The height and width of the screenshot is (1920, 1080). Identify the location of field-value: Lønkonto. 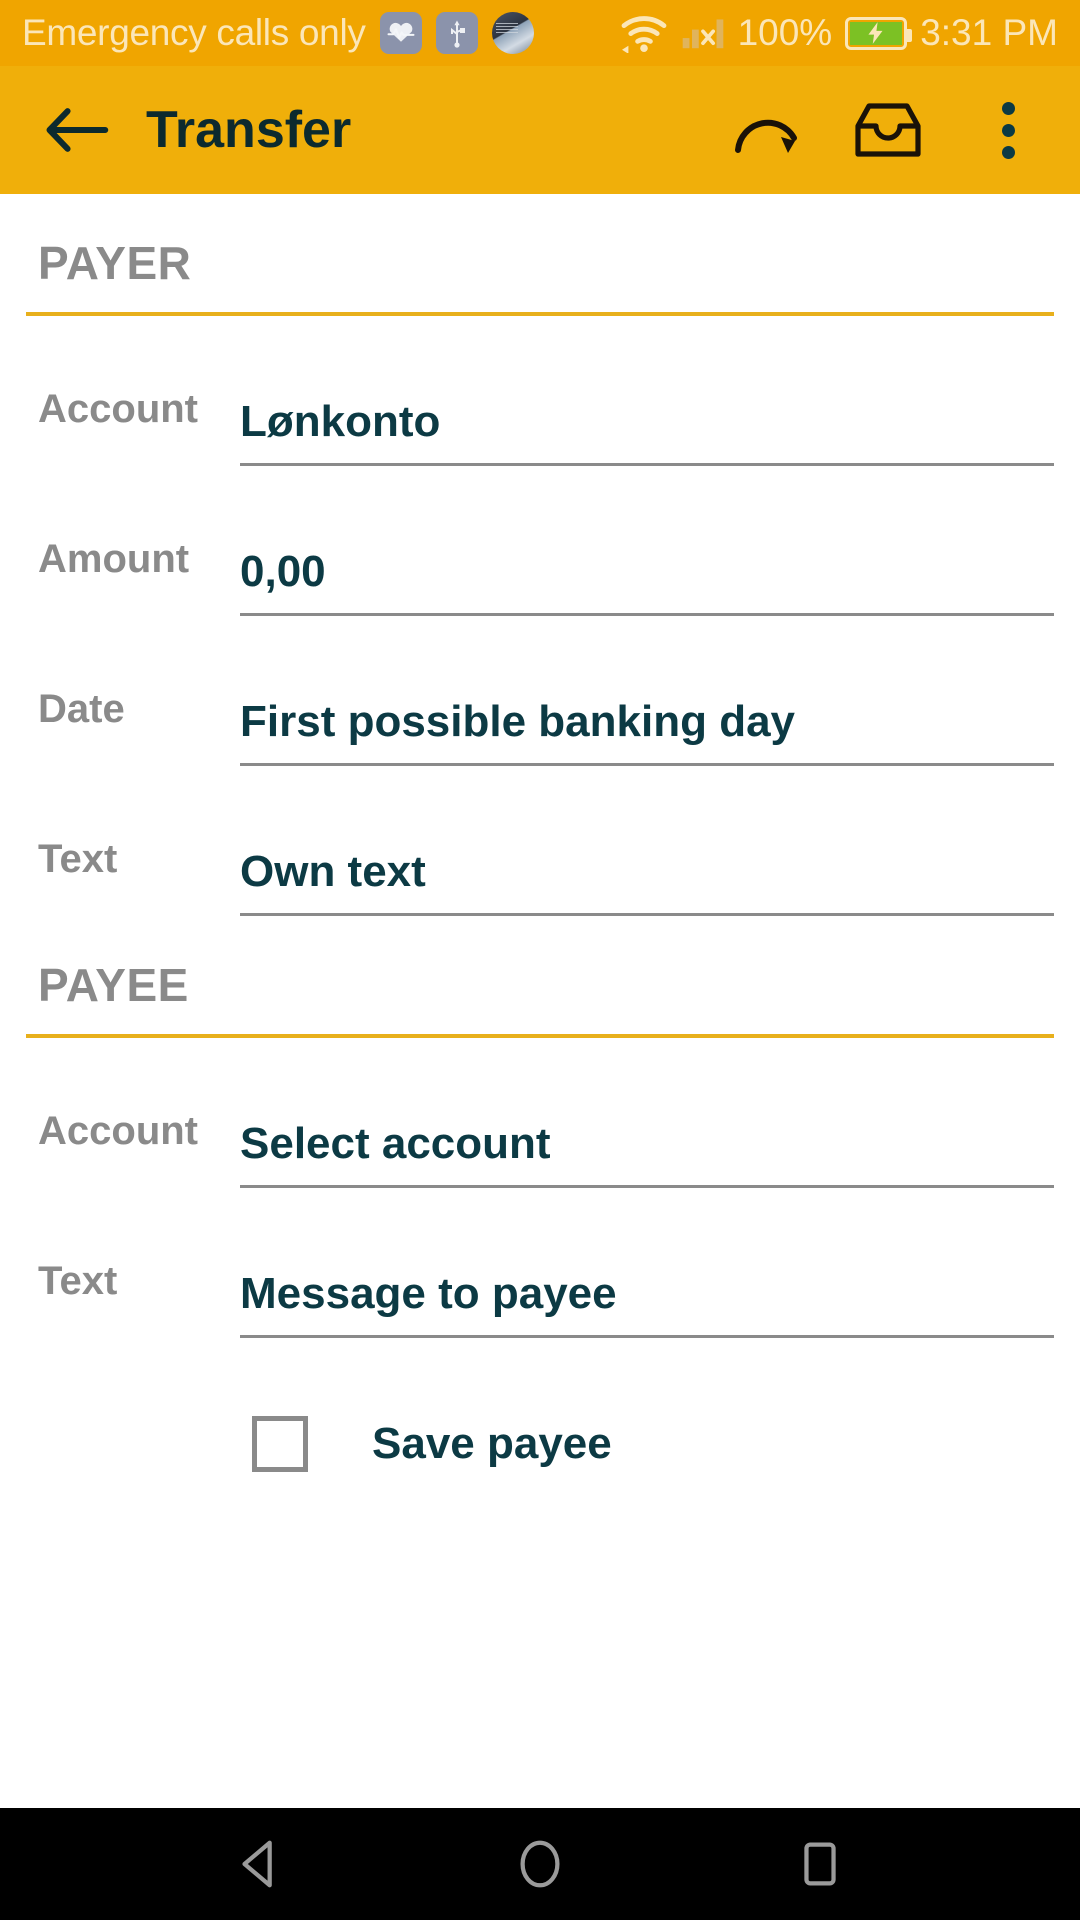
(340, 421).